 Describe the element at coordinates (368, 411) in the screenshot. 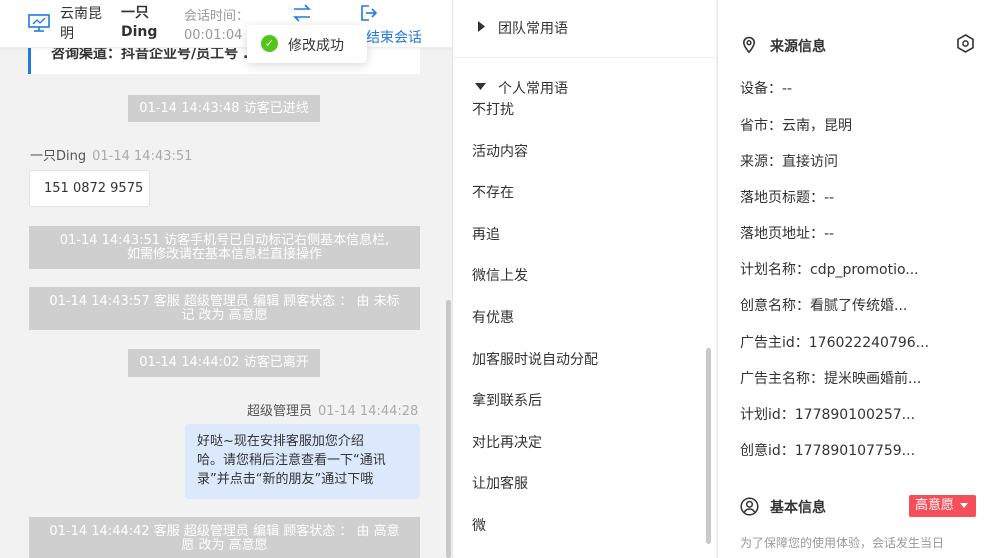

I see `agent-time: 01-14 14:44:28` at that location.